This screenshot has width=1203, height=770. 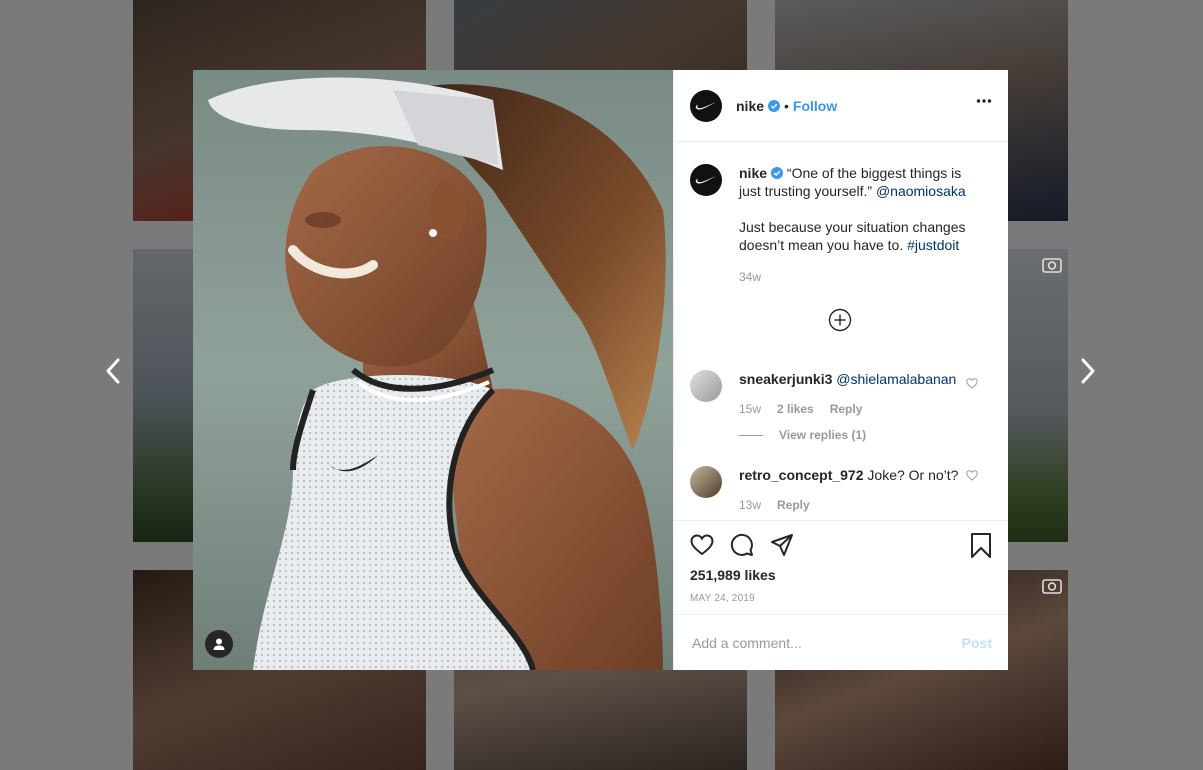 I want to click on user-tag-icon, so click(x=219, y=644).